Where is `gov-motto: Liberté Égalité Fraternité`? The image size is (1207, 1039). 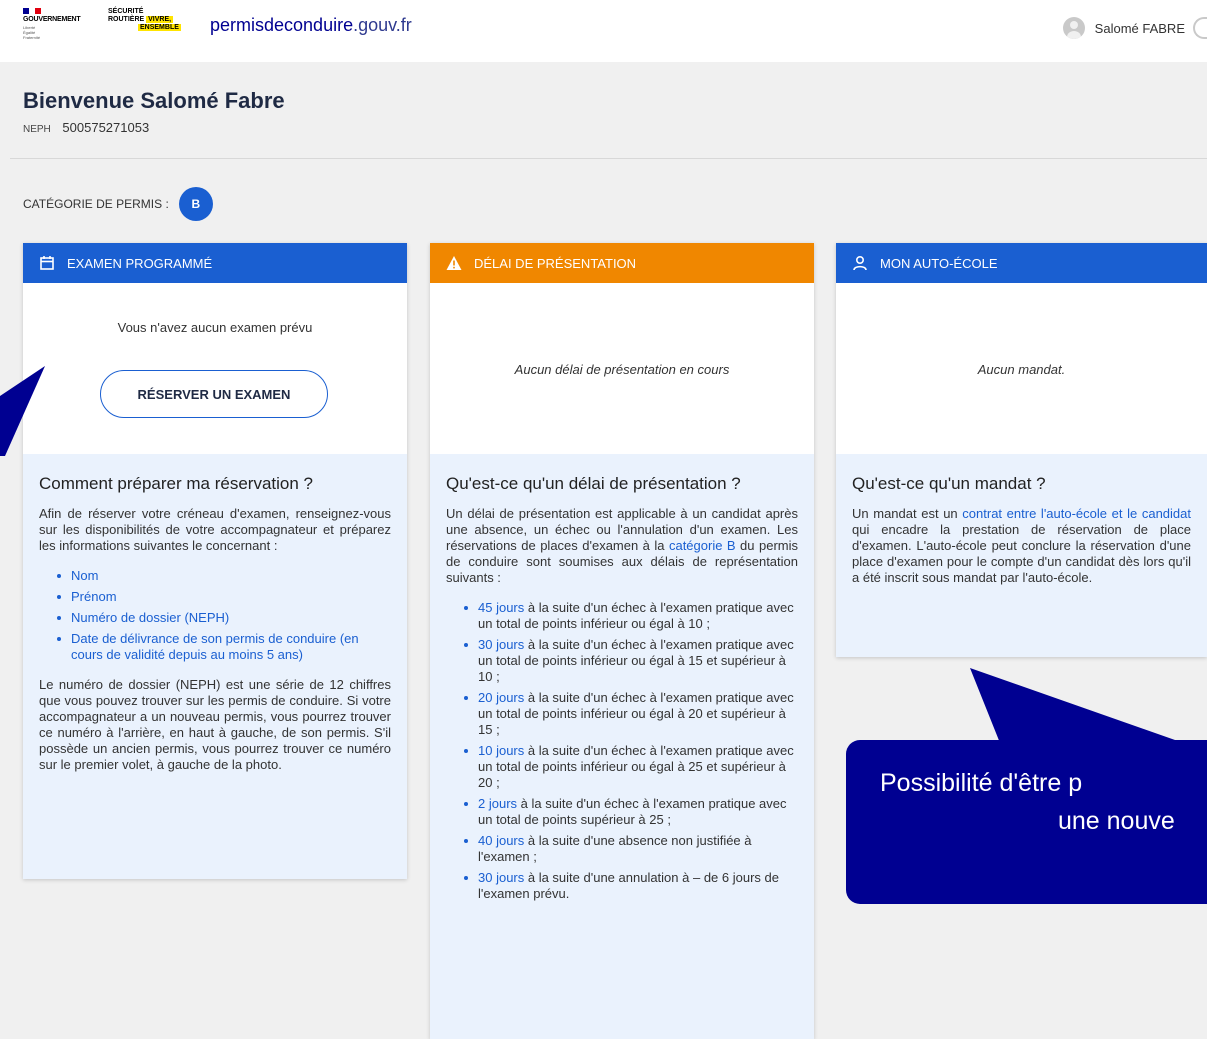
gov-motto: Liberté Égalité Fraternité is located at coordinates (32, 32).